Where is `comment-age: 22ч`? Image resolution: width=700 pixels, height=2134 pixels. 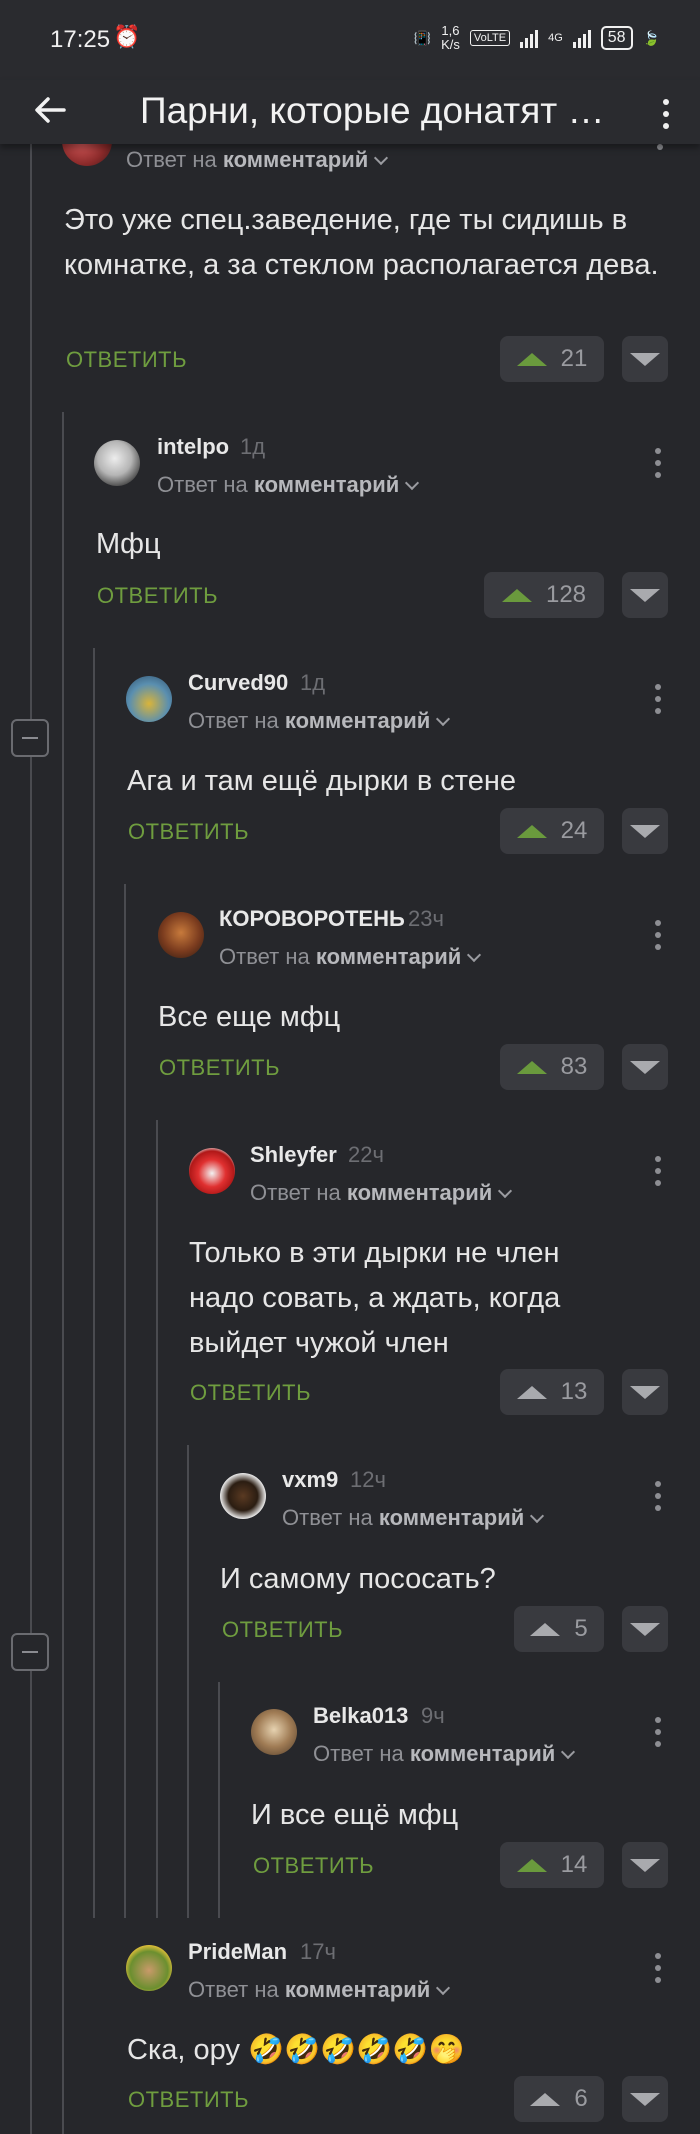
comment-age: 22ч is located at coordinates (366, 1154).